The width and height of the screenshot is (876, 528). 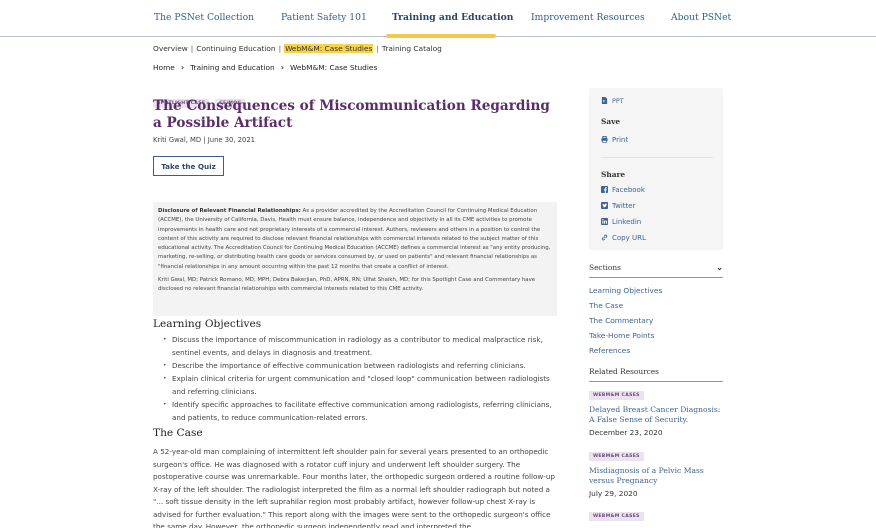 I want to click on link-icon, so click(x=604, y=237).